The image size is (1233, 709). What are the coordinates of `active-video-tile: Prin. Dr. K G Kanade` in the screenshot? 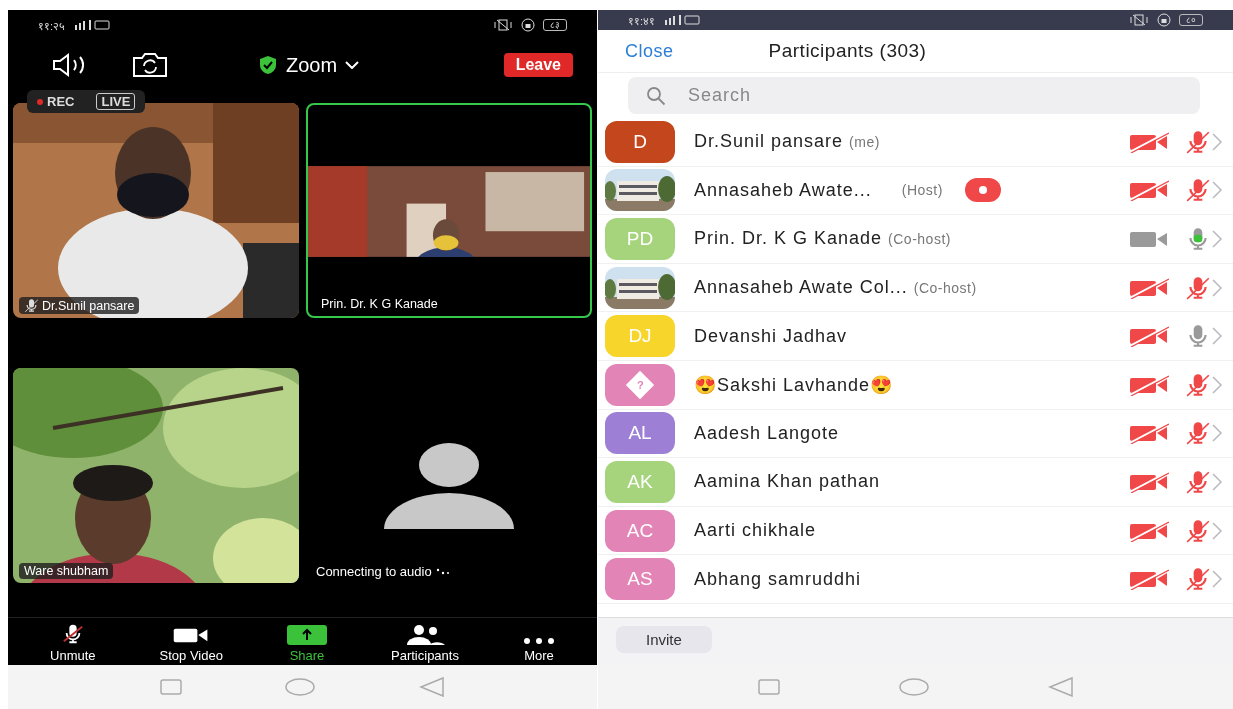 It's located at (449, 210).